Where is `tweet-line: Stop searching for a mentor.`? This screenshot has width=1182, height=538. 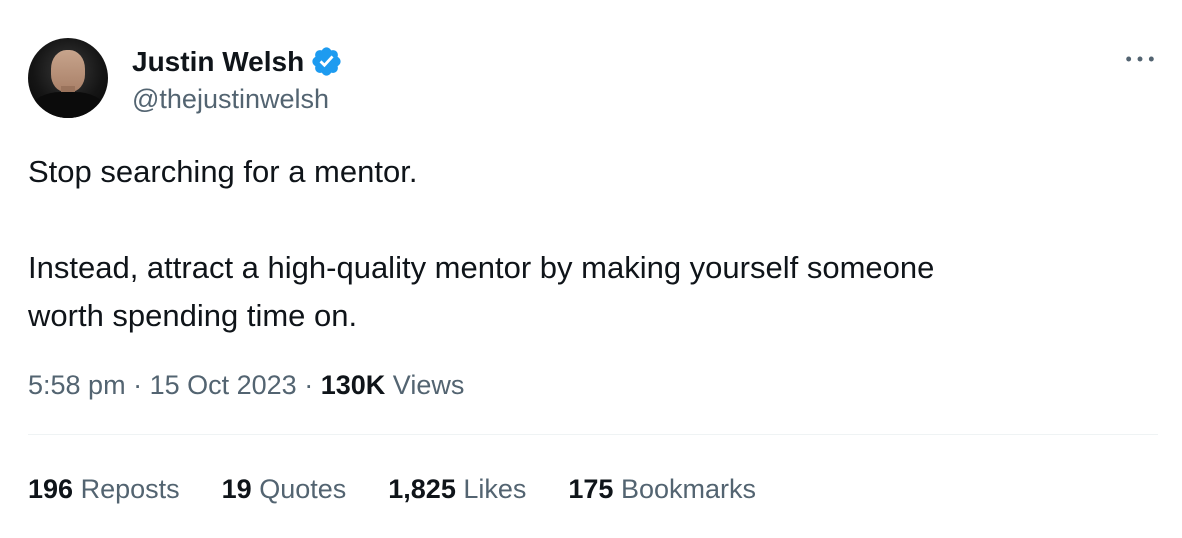 tweet-line: Stop searching for a mentor. is located at coordinates (223, 171).